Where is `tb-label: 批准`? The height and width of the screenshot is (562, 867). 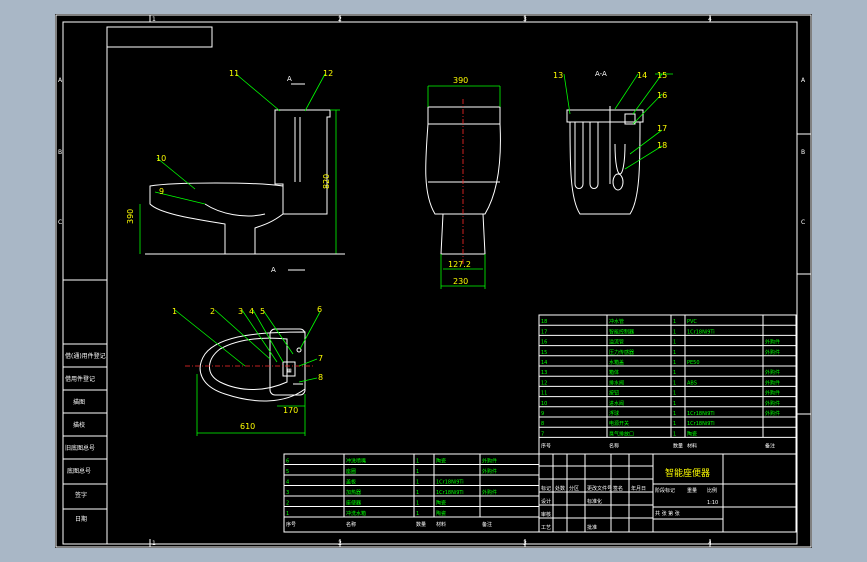 tb-label: 批准 is located at coordinates (592, 527).